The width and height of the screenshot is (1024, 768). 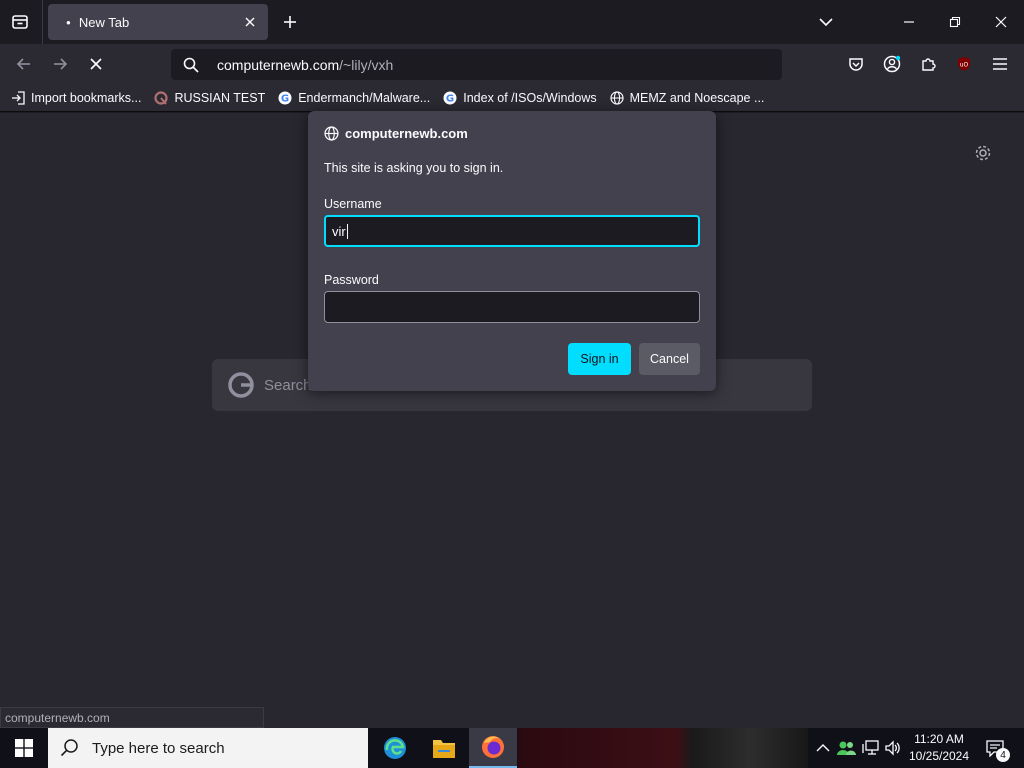 I want to click on google-logo-icon, so click(x=241, y=385).